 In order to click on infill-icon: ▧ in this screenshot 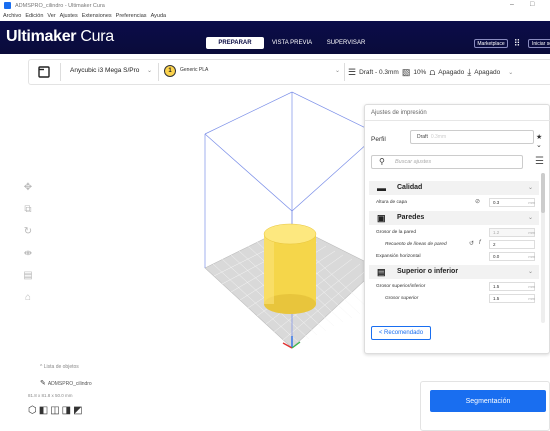, I will do `click(406, 71)`.